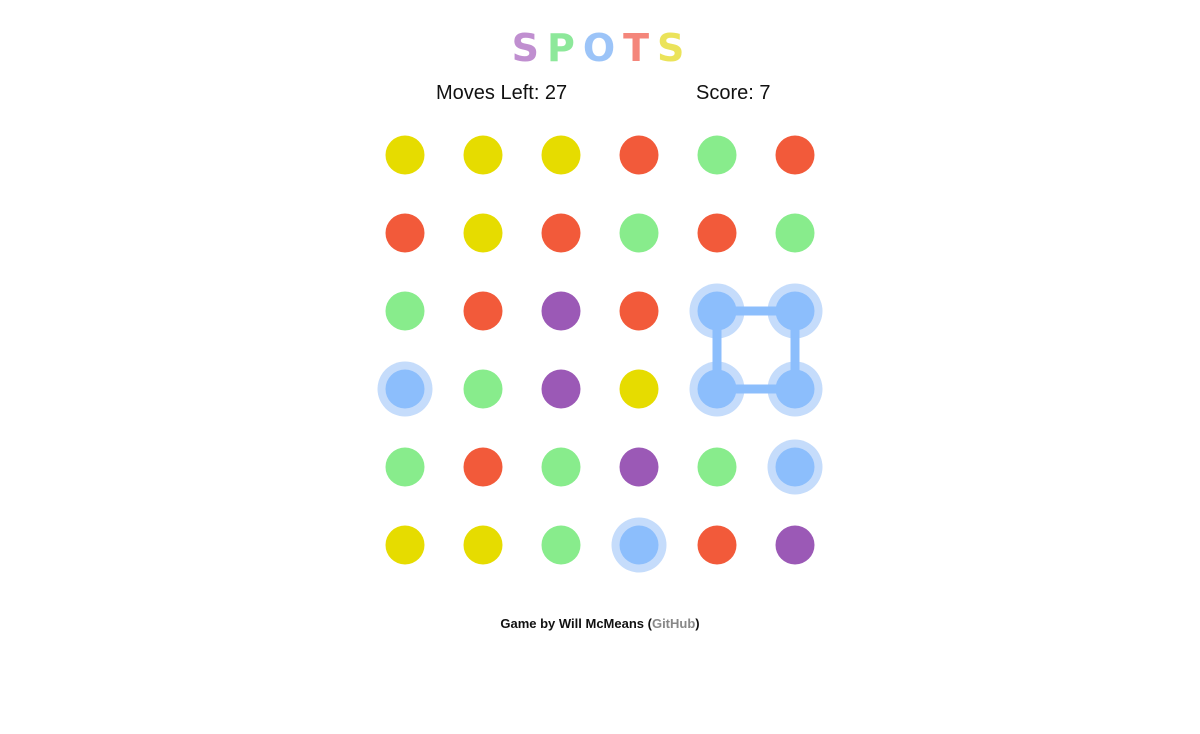 The width and height of the screenshot is (1200, 734). I want to click on github-link: GitHub, so click(673, 623).